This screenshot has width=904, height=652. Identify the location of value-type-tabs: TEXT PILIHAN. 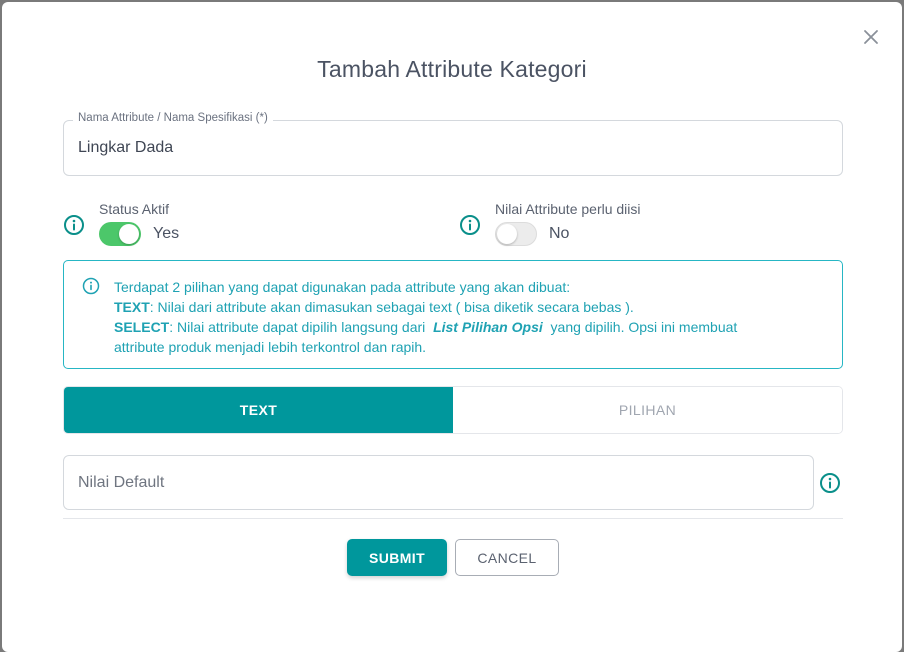
(453, 410).